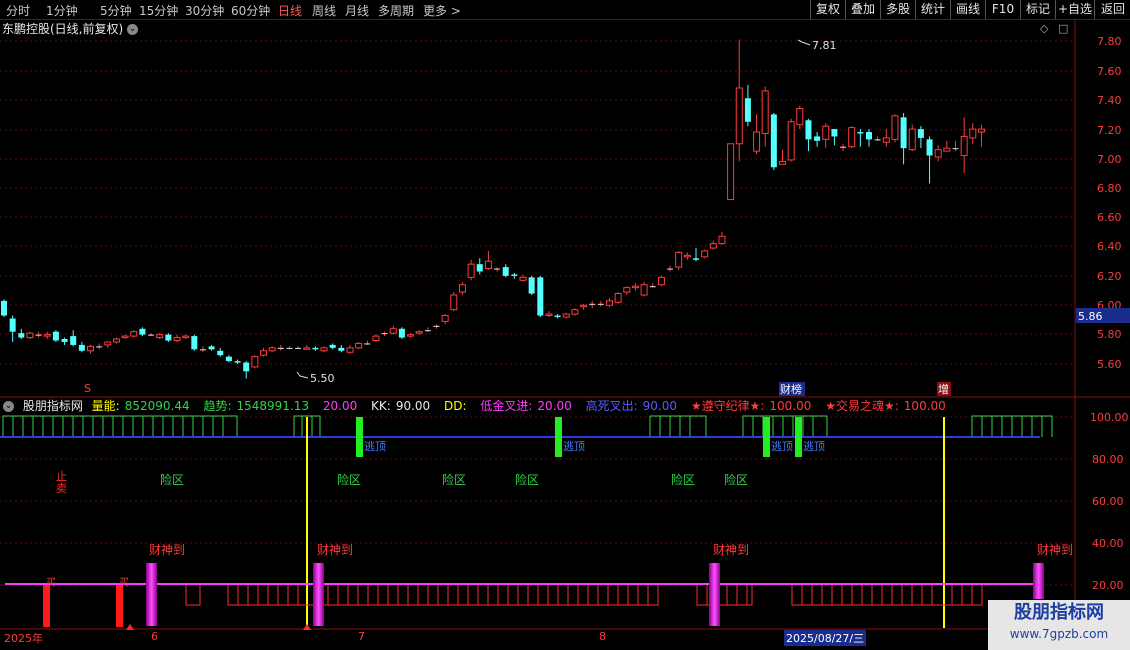 This screenshot has width=1130, height=650. I want to click on price-tick: 6.40, so click(1109, 246).